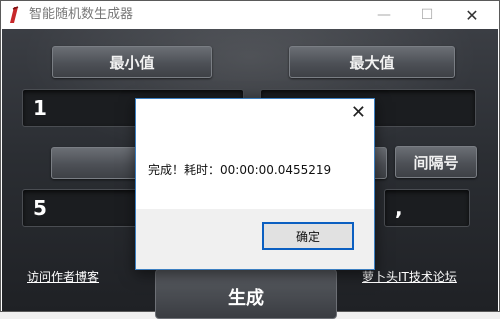 Image resolution: width=500 pixels, height=319 pixels. Describe the element at coordinates (372, 62) in the screenshot. I see `max-label-button: 最大值` at that location.